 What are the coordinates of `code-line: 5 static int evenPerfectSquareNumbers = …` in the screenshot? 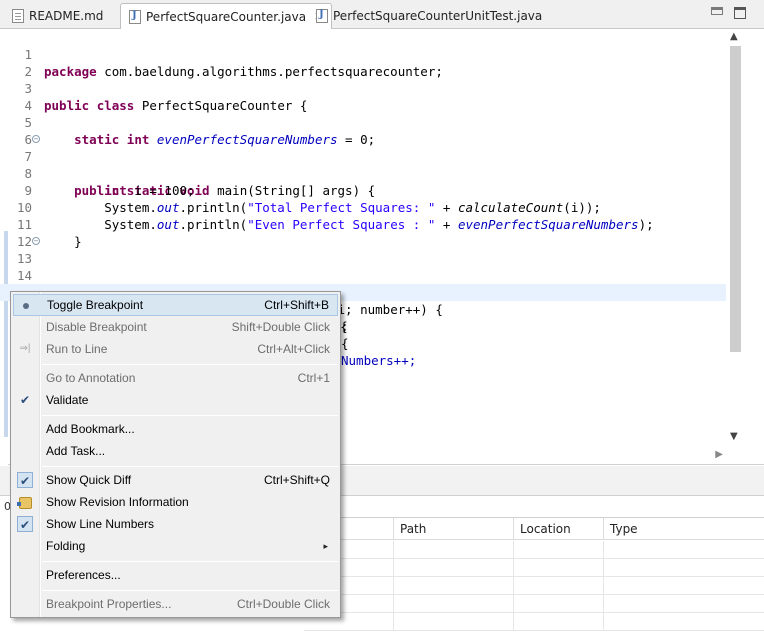 It's located at (363, 122).